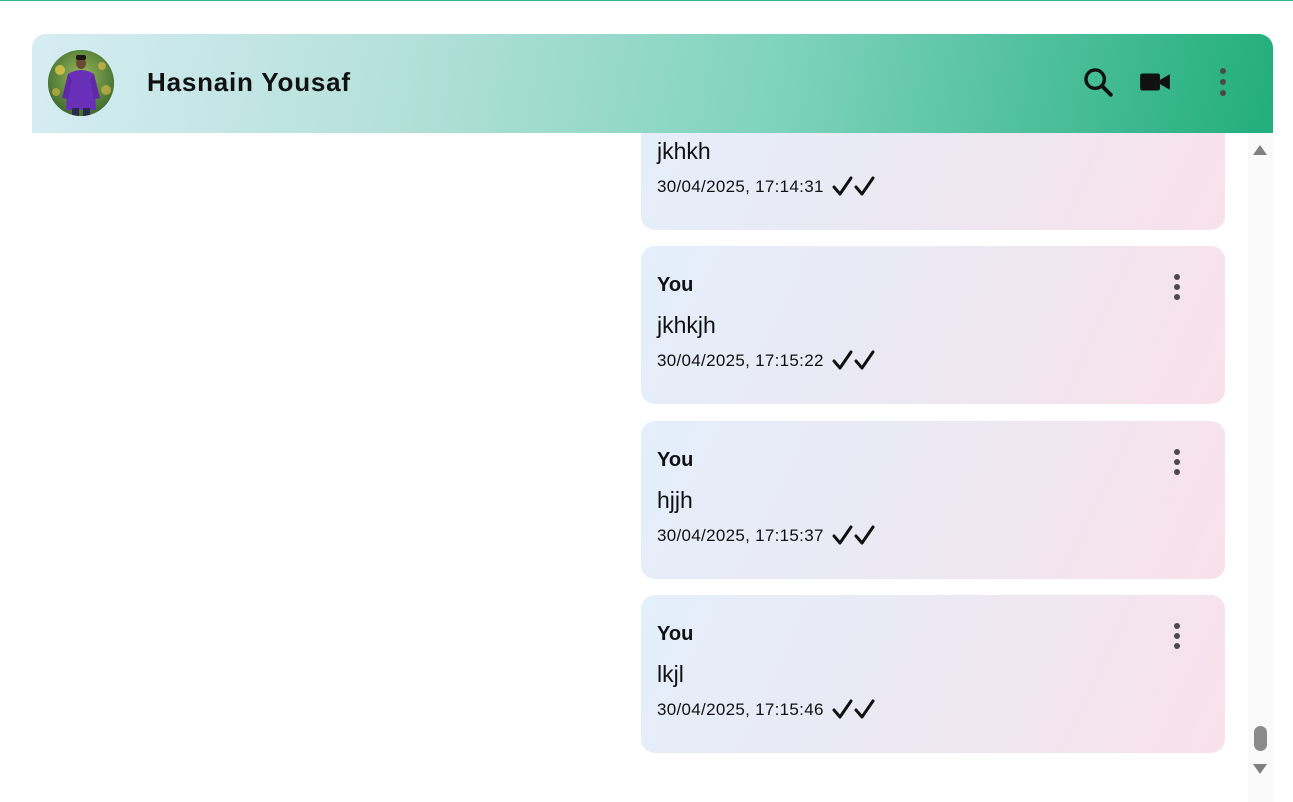  What do you see at coordinates (933, 325) in the screenshot?
I see `message-bubble: You jkhkjh 30/04/2025, 17:15:22` at bounding box center [933, 325].